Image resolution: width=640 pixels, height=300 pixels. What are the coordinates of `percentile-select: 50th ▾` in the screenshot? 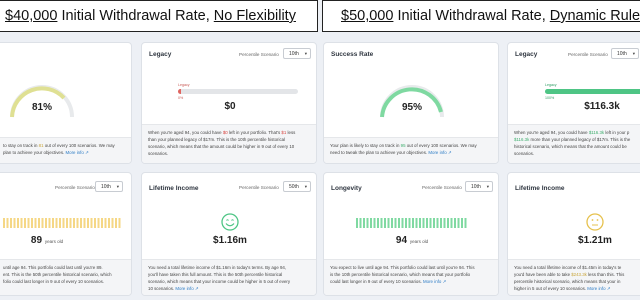 It's located at (297, 186).